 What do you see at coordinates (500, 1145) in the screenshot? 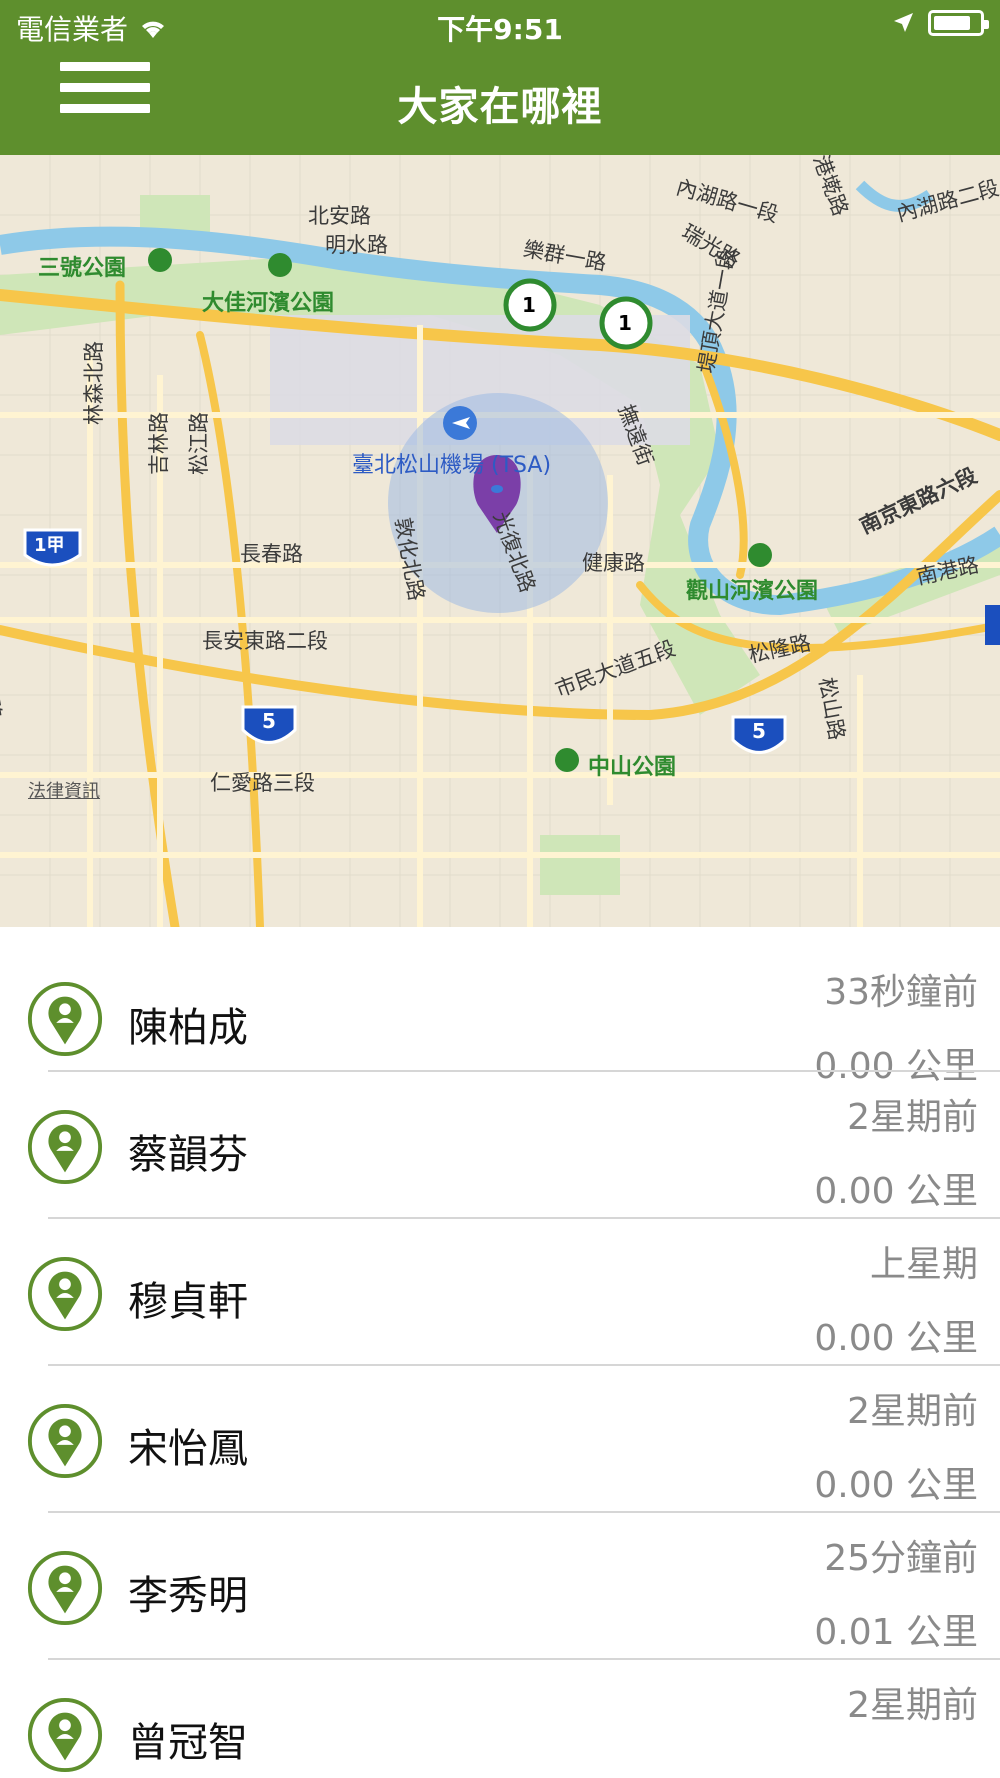
I see `person-row: 蔡韻芬 2星期前 0.00 公里` at bounding box center [500, 1145].